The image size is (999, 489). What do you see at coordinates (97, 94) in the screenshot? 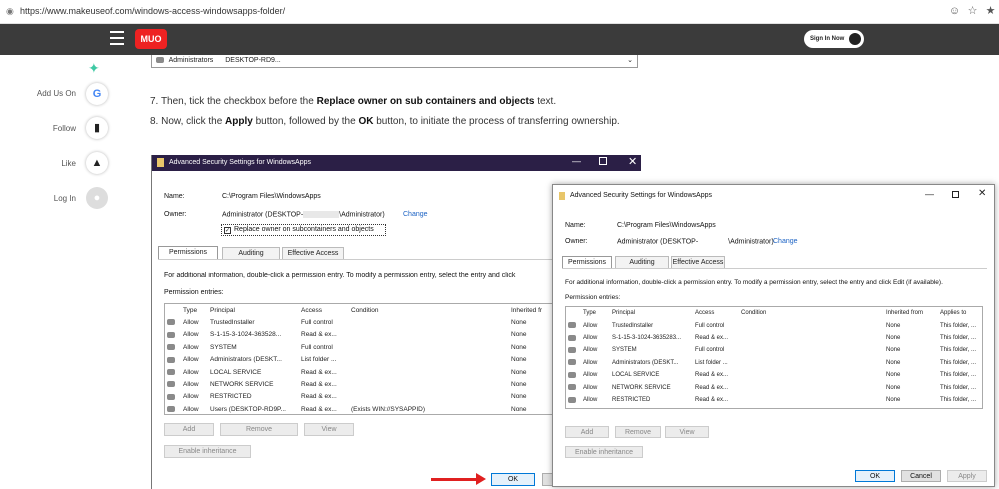
I see `google-icon: G` at bounding box center [97, 94].